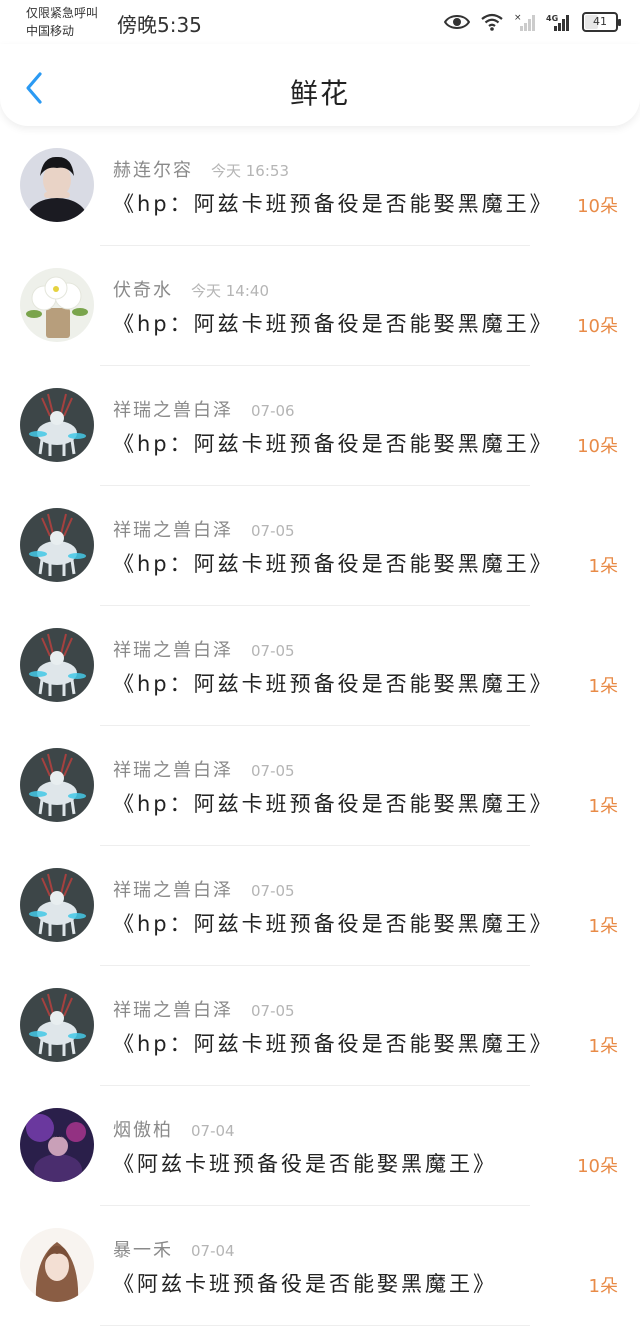  What do you see at coordinates (159, 25) in the screenshot?
I see `status-time: 傍晚5:35` at bounding box center [159, 25].